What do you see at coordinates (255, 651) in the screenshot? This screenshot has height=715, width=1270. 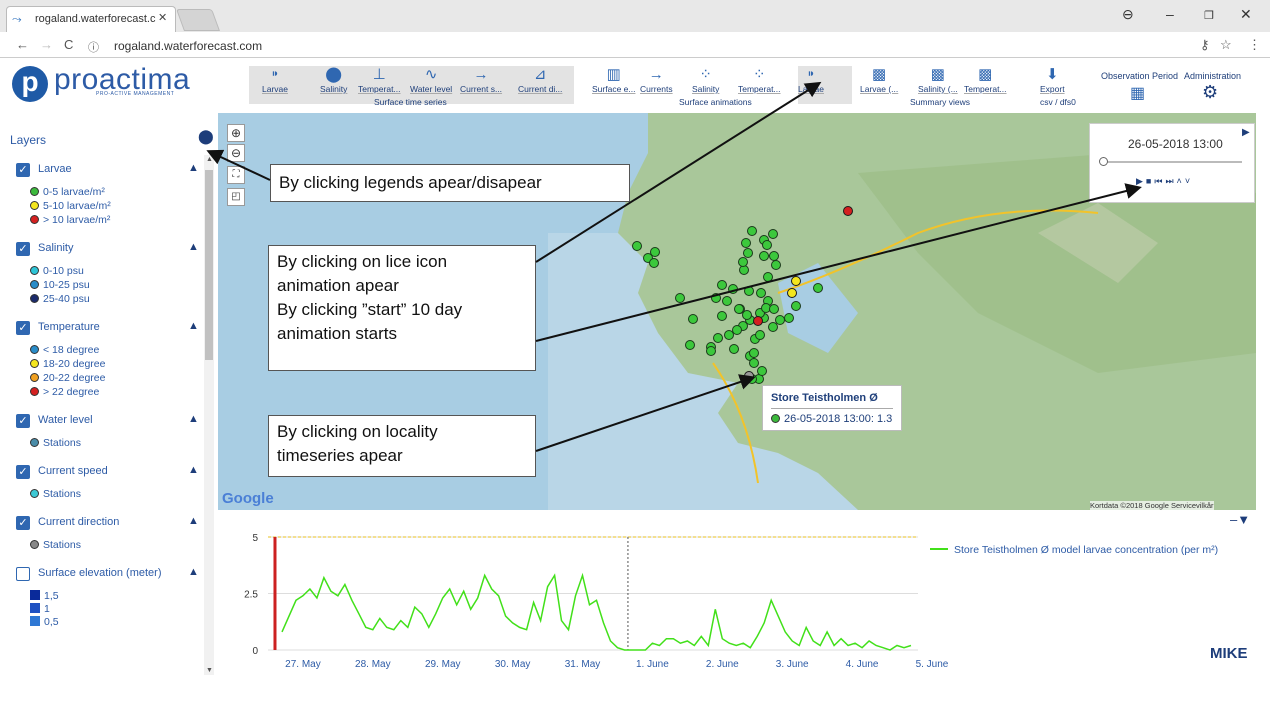 I see `y-tick-label: 0` at bounding box center [255, 651].